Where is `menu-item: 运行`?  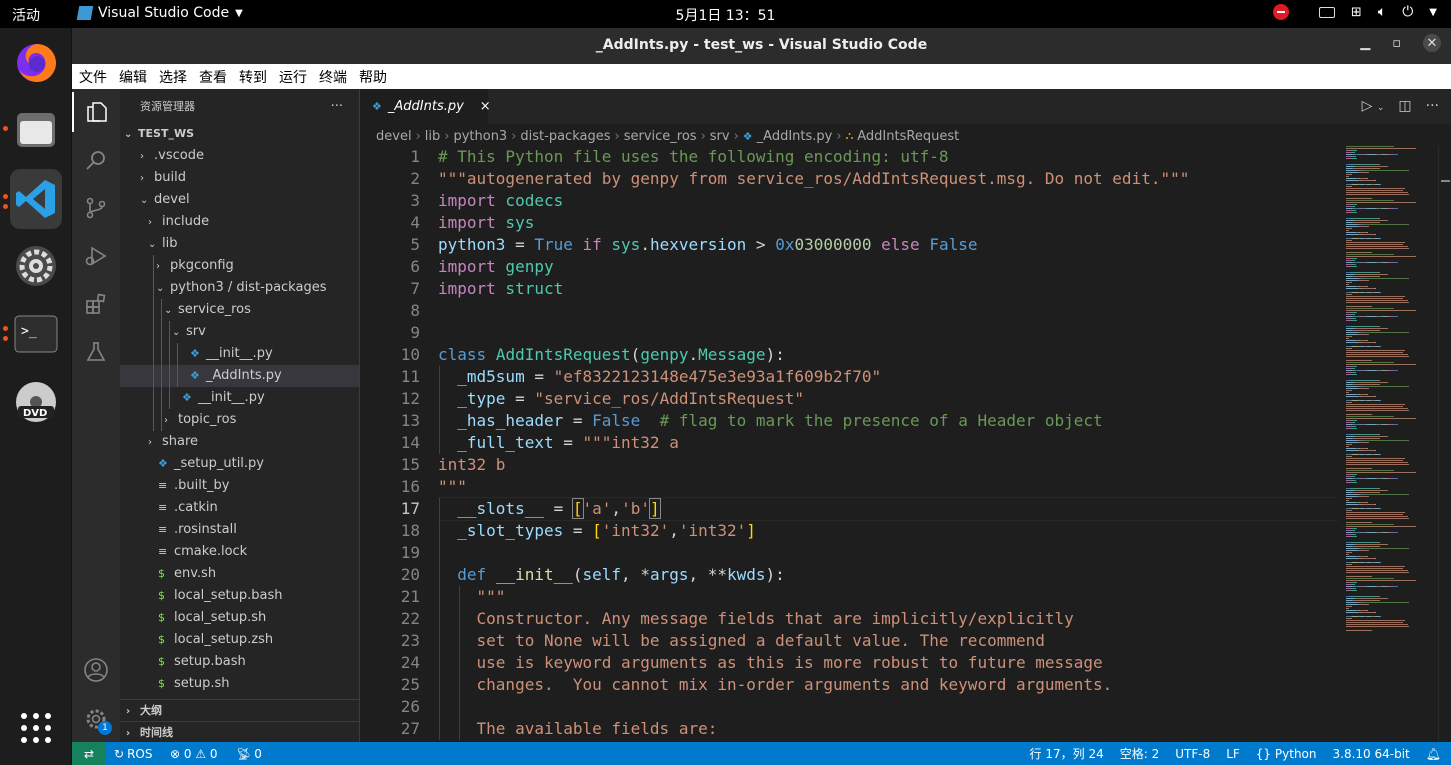 menu-item: 运行 is located at coordinates (293, 77).